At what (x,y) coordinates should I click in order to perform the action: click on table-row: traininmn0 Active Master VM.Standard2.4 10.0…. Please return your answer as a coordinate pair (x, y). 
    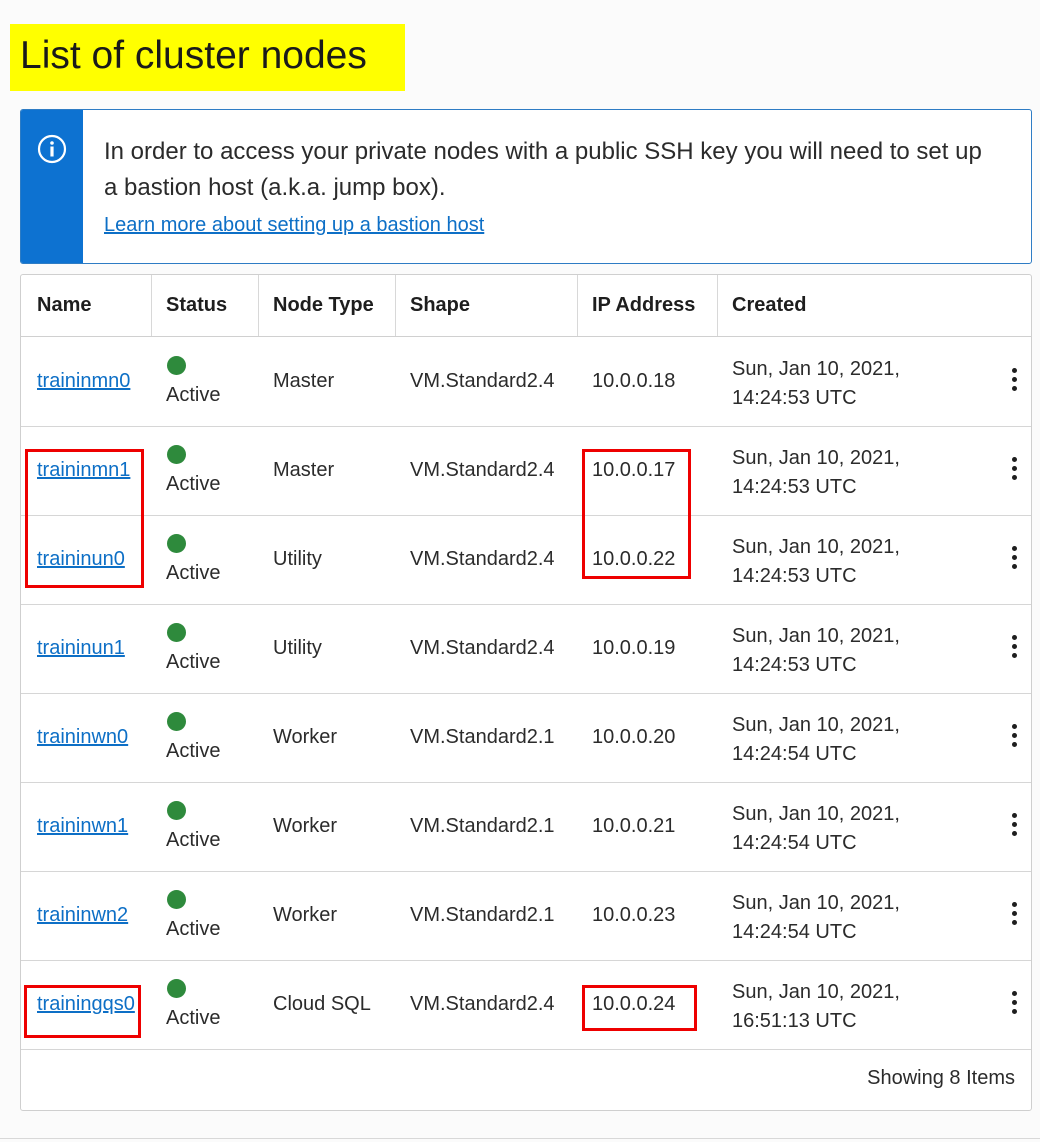
    Looking at the image, I should click on (526, 382).